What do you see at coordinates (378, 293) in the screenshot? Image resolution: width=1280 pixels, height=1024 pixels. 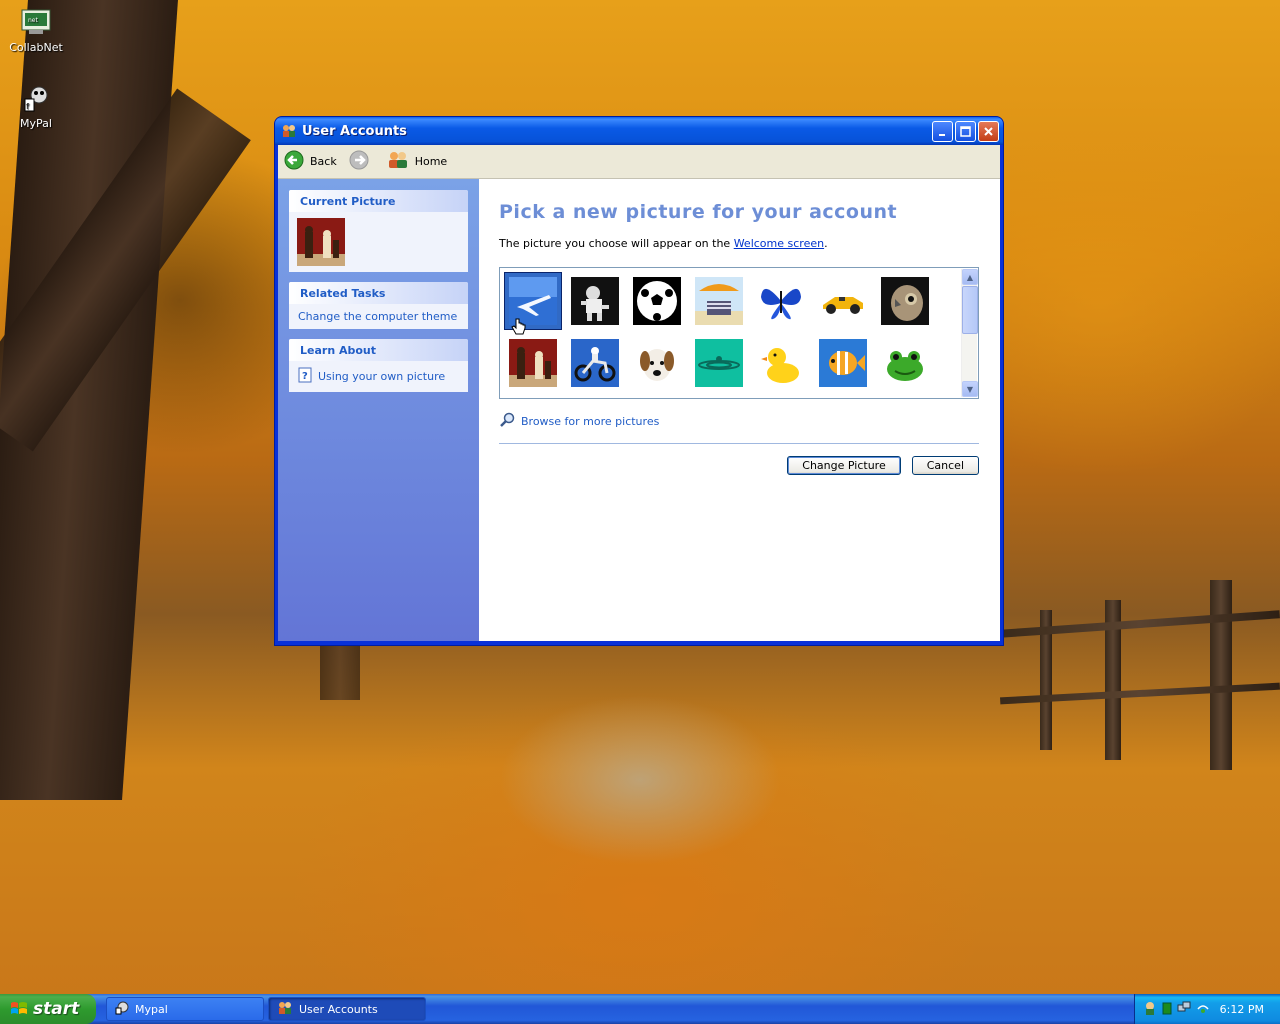 I see `panel-heading: Related Tasks` at bounding box center [378, 293].